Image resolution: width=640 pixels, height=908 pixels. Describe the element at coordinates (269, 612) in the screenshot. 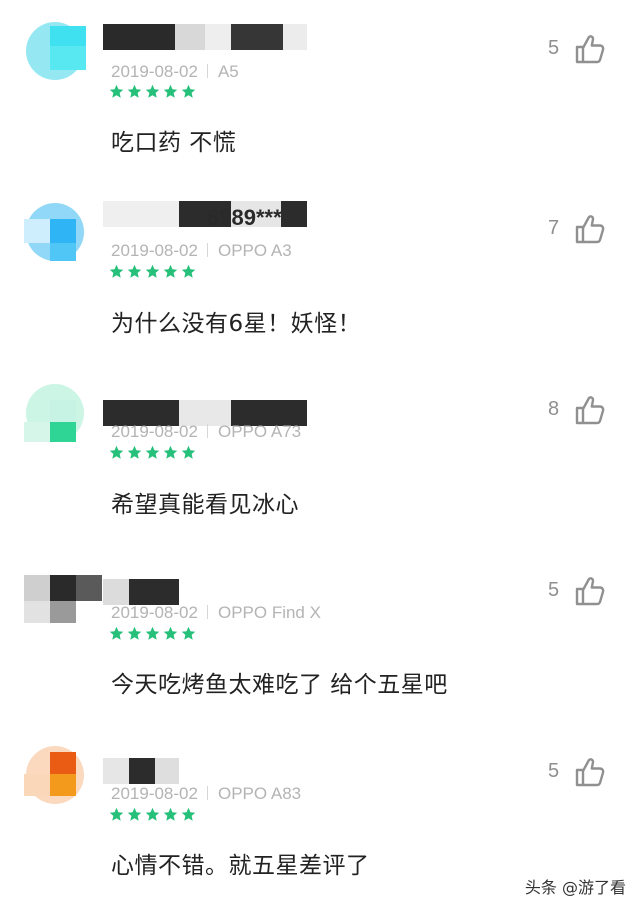

I see `device-name: OPPO Find X` at that location.